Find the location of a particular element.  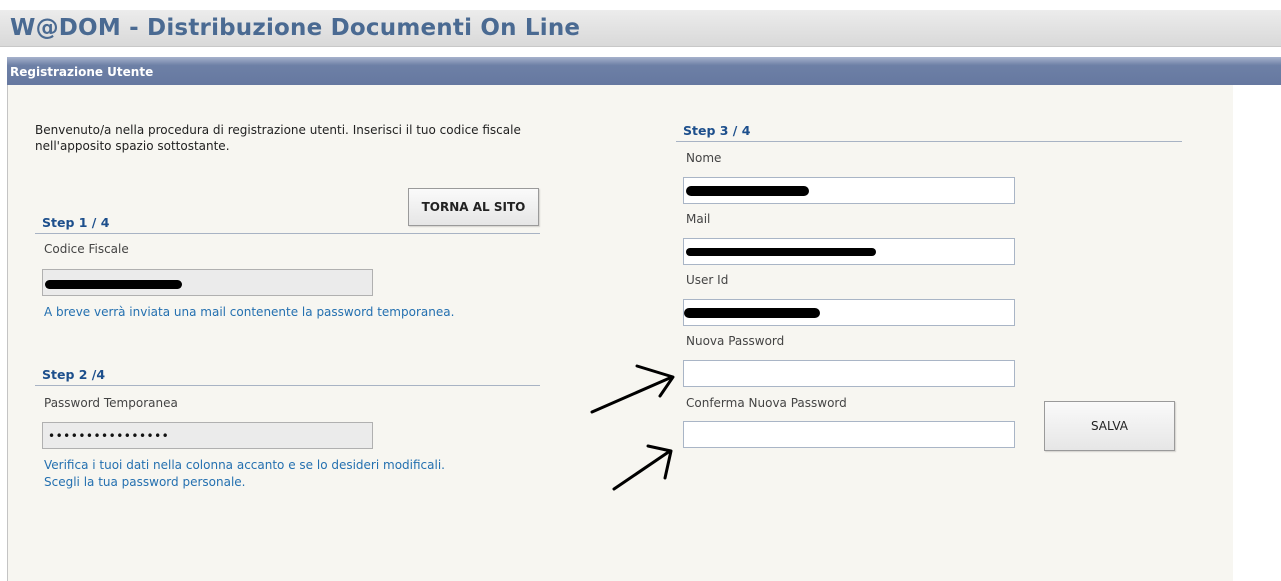

annotation-arrows is located at coordinates (632, 427).